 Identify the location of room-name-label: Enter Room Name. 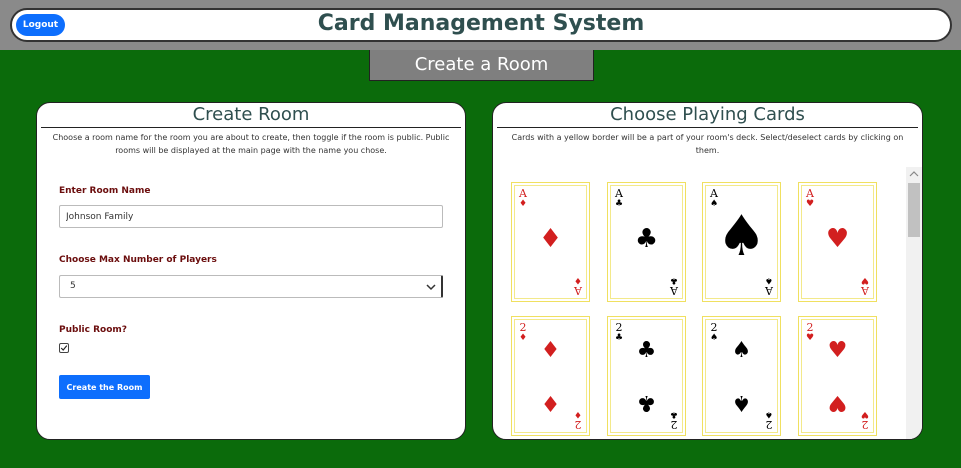
(105, 191).